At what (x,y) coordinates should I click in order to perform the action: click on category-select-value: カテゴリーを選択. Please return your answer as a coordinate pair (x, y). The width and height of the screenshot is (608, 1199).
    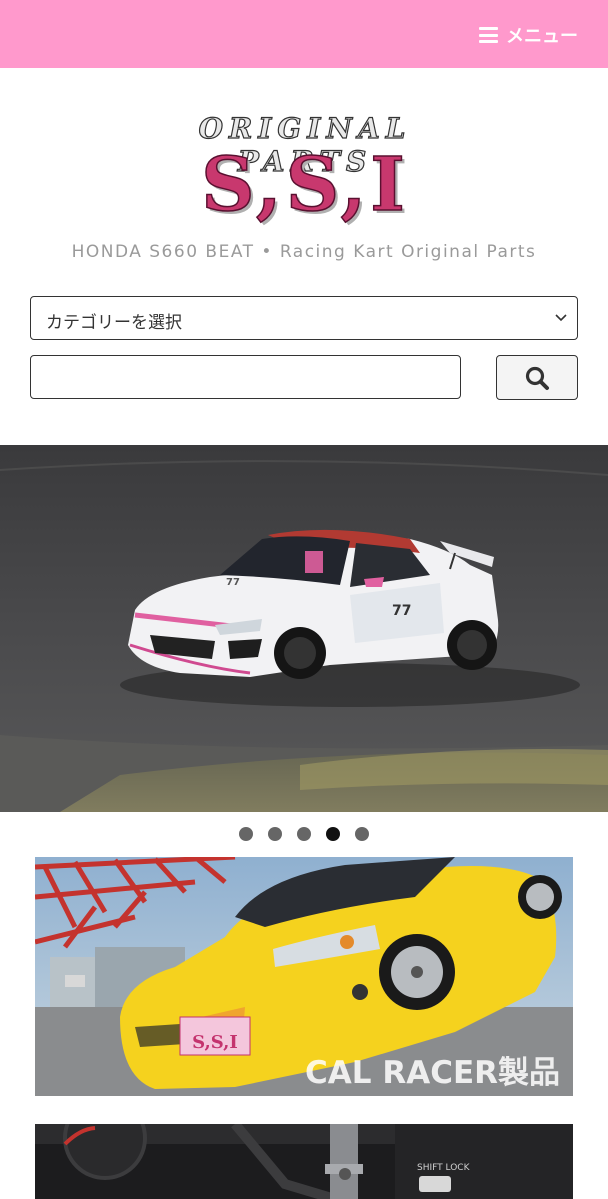
    Looking at the image, I should click on (114, 323).